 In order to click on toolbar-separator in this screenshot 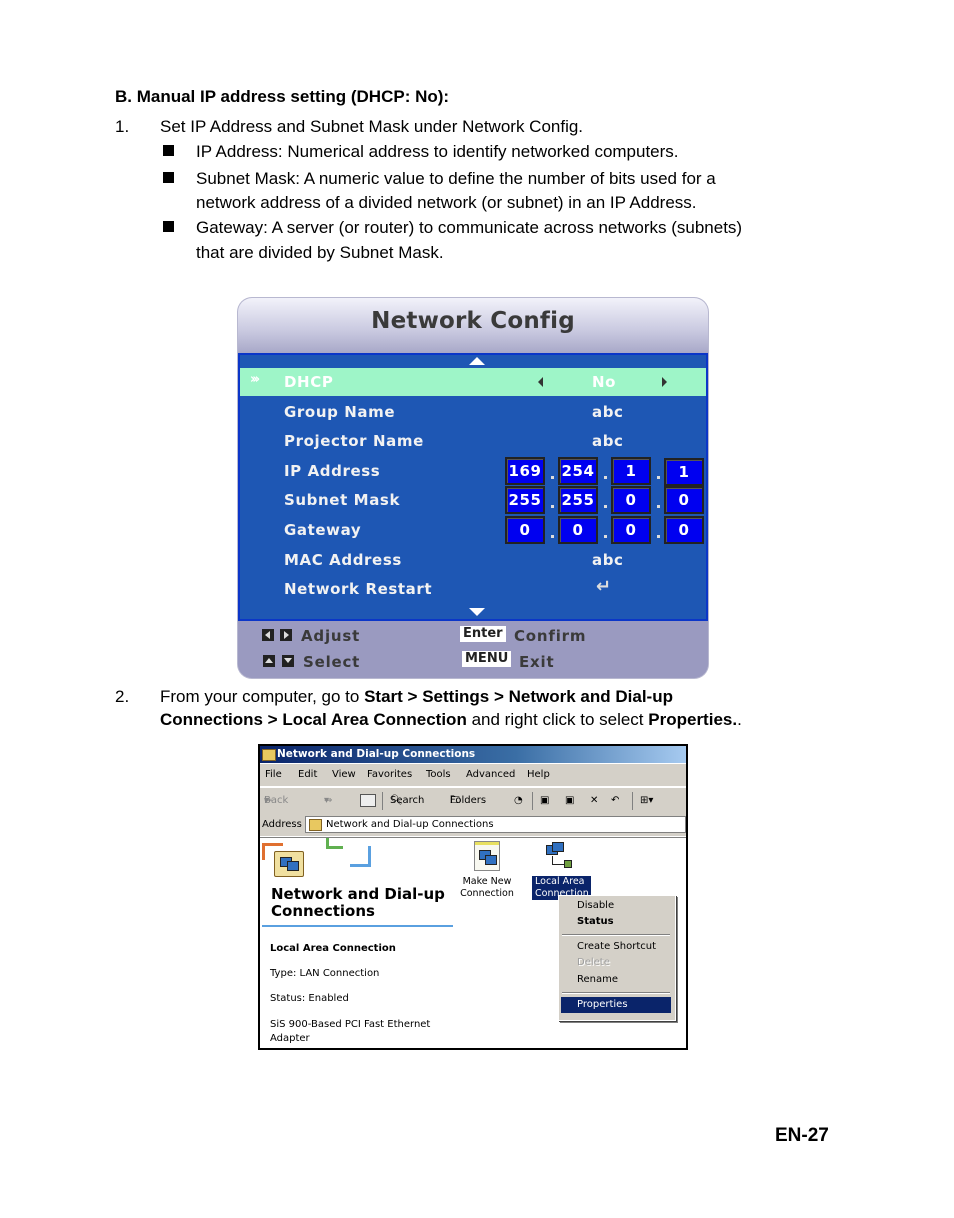, I will do `click(382, 801)`.